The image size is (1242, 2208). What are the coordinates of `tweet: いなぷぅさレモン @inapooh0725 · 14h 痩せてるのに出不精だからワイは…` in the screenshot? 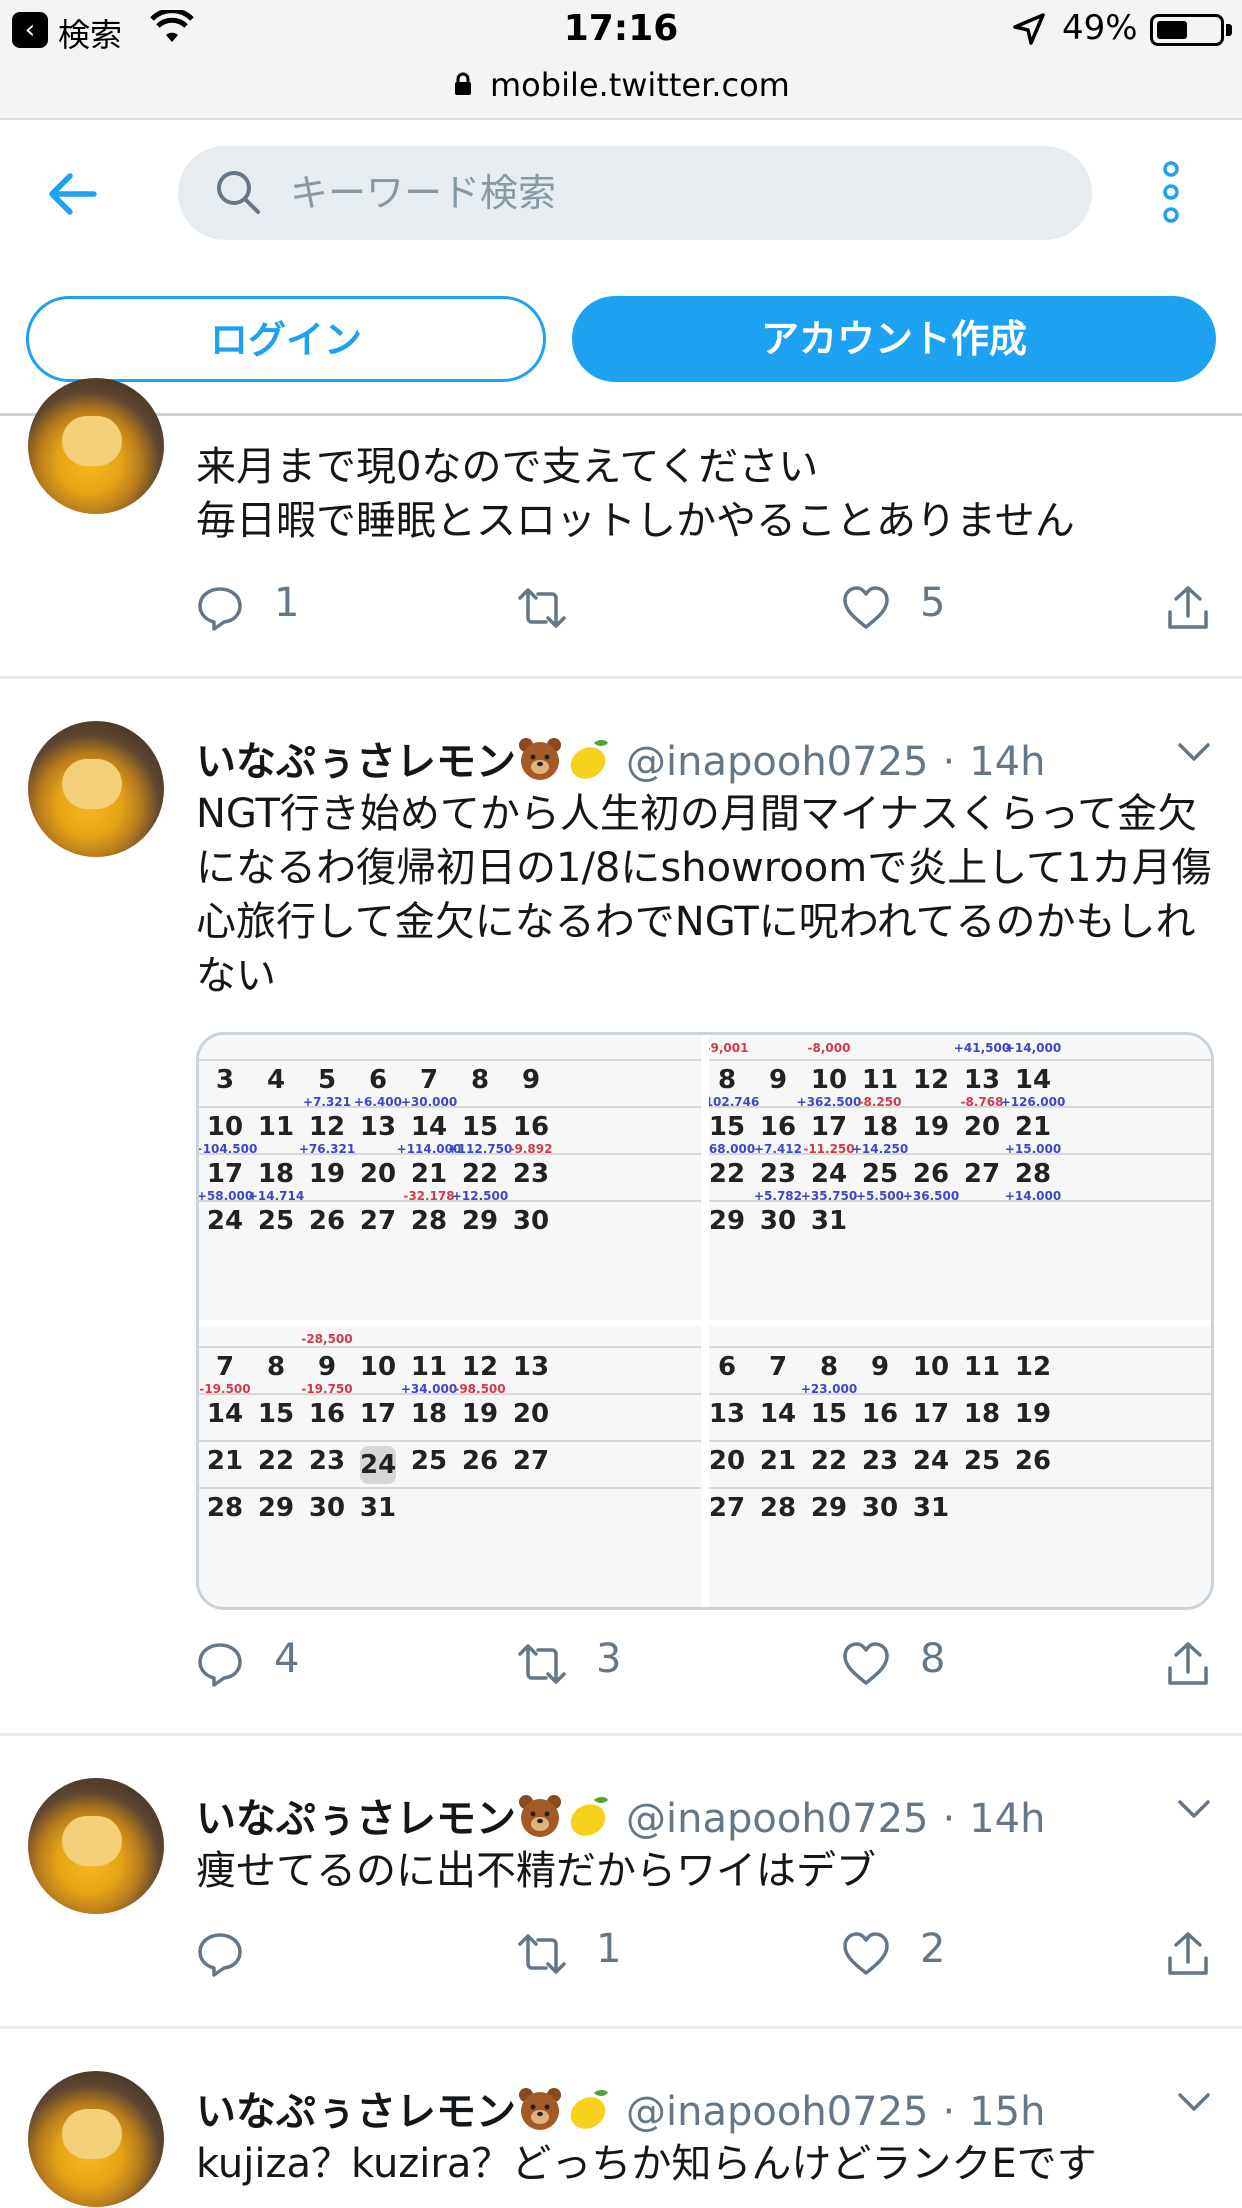 It's located at (621, 1881).